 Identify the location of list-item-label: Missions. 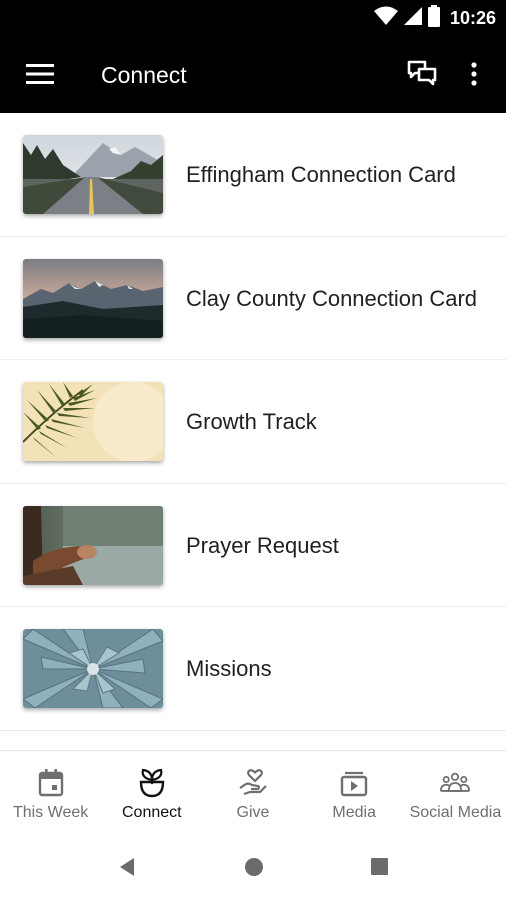
(229, 668).